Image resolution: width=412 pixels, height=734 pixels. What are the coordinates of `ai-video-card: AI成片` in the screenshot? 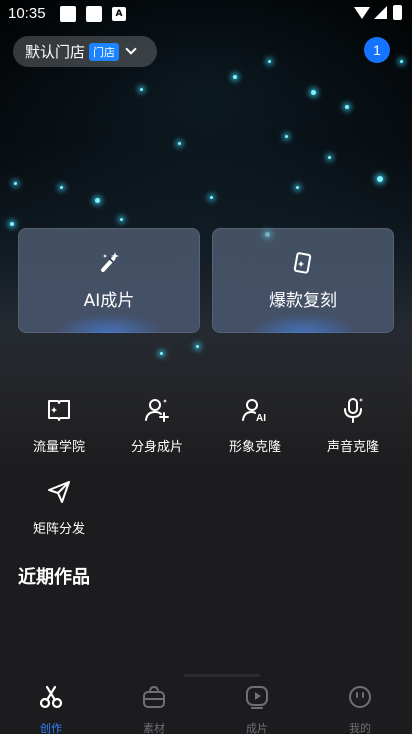 It's located at (109, 280).